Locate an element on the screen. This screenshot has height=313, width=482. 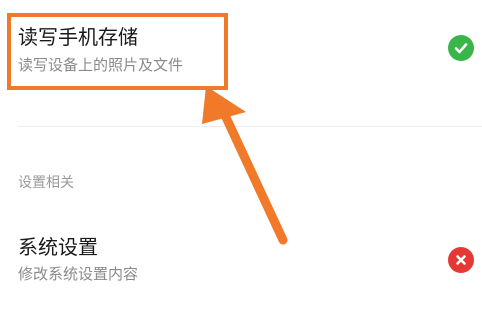
permission-description: 修改系统设置内容 is located at coordinates (78, 274).